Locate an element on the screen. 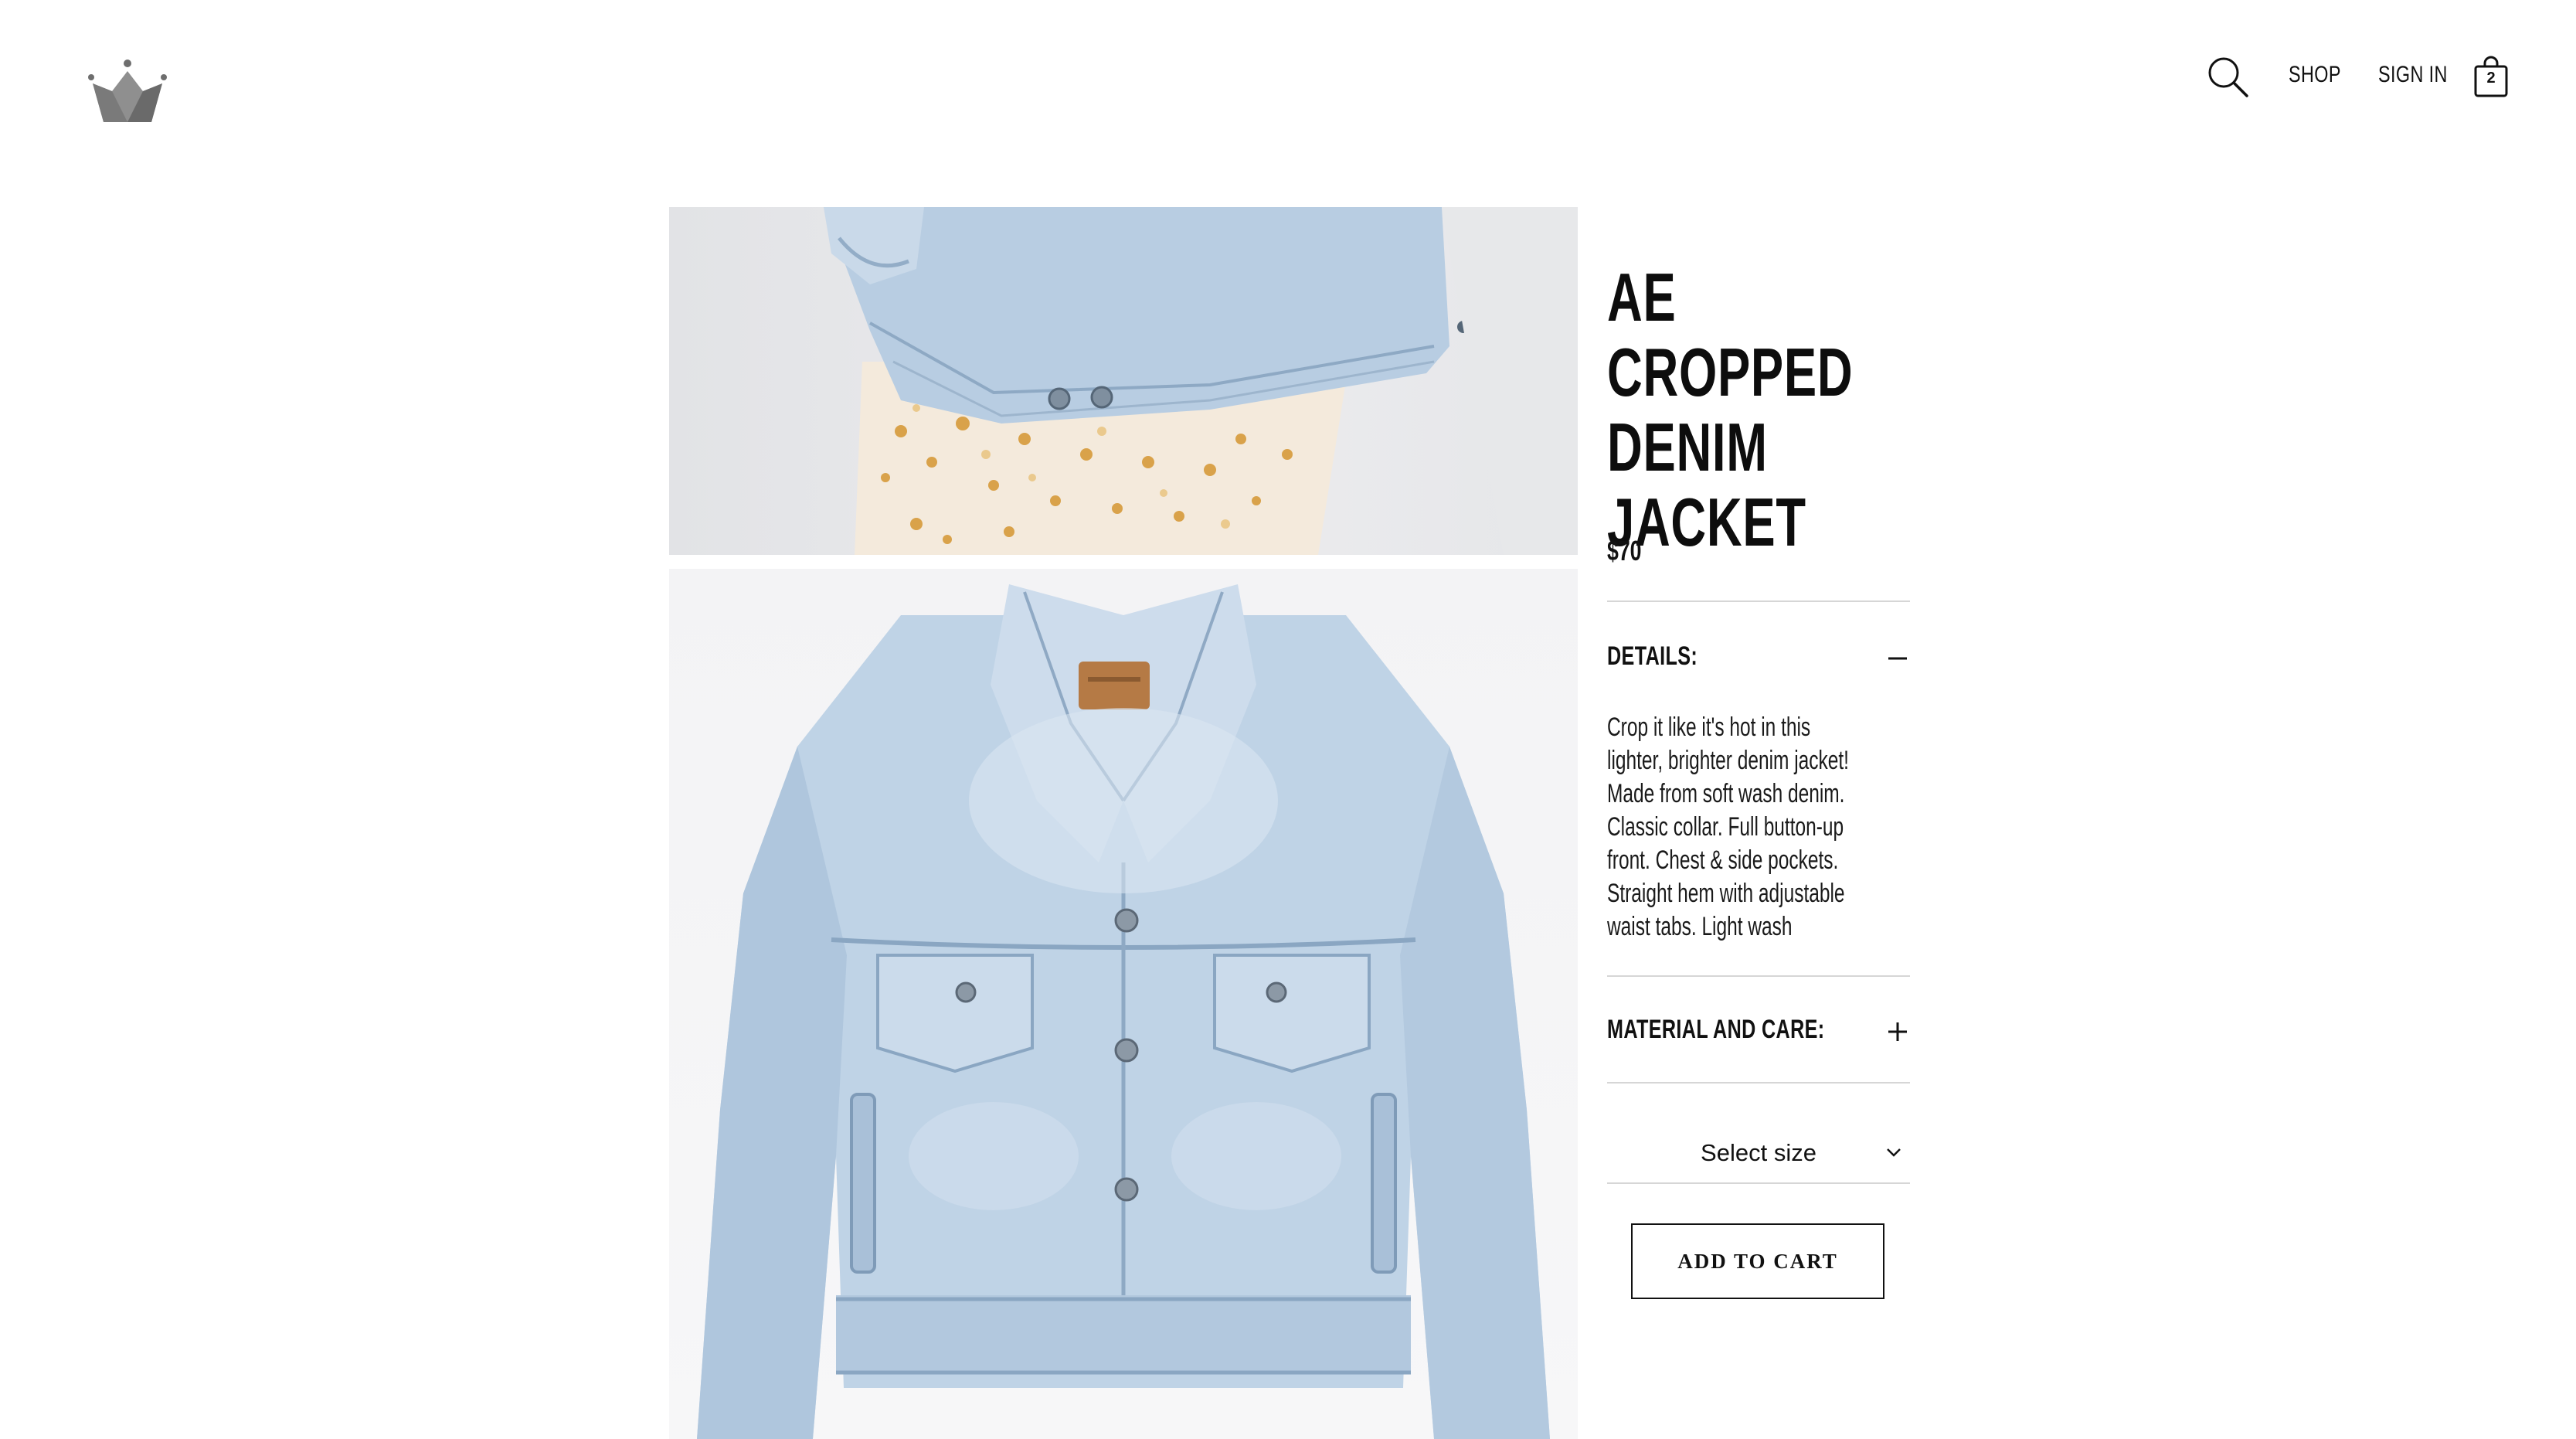 The height and width of the screenshot is (1439, 2576). crown-logo-icon is located at coordinates (127, 90).